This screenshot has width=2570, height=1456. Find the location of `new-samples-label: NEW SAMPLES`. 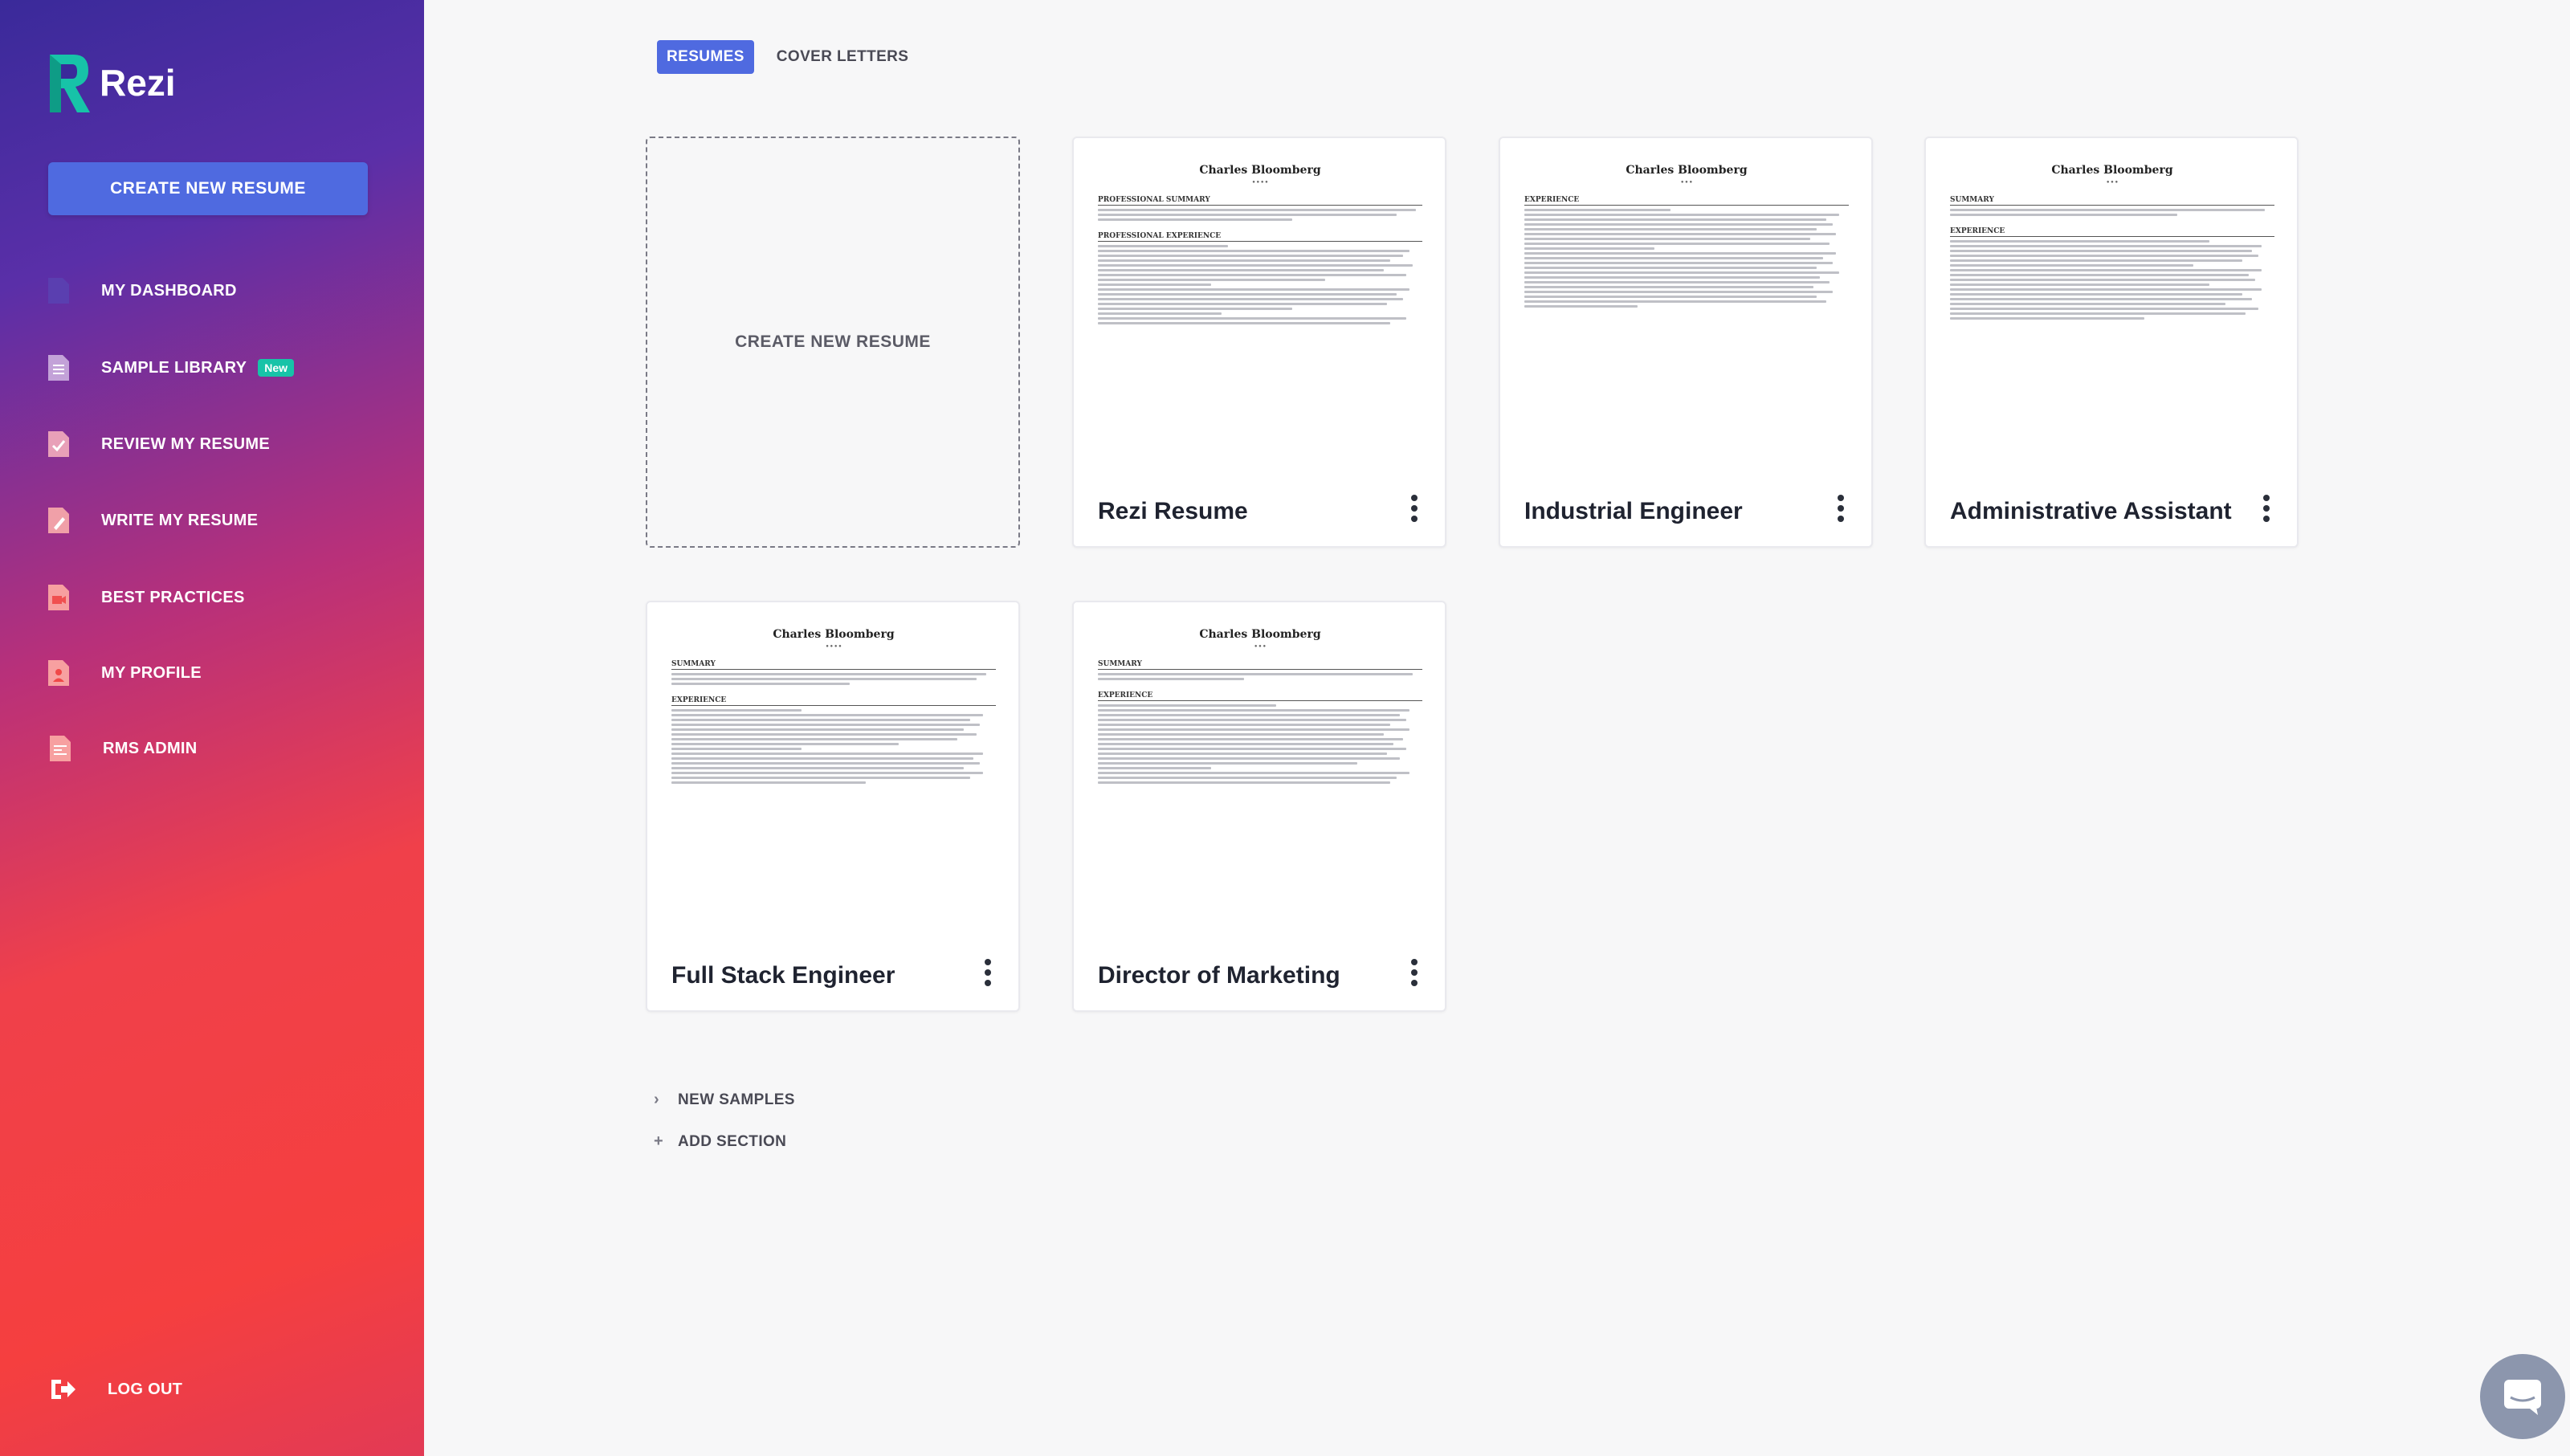

new-samples-label: NEW SAMPLES is located at coordinates (736, 1099).